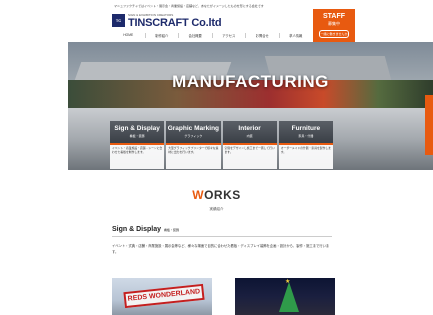  What do you see at coordinates (175, 23) in the screenshot?
I see `logo-name: TINSCRAFT Co.ltd` at bounding box center [175, 23].